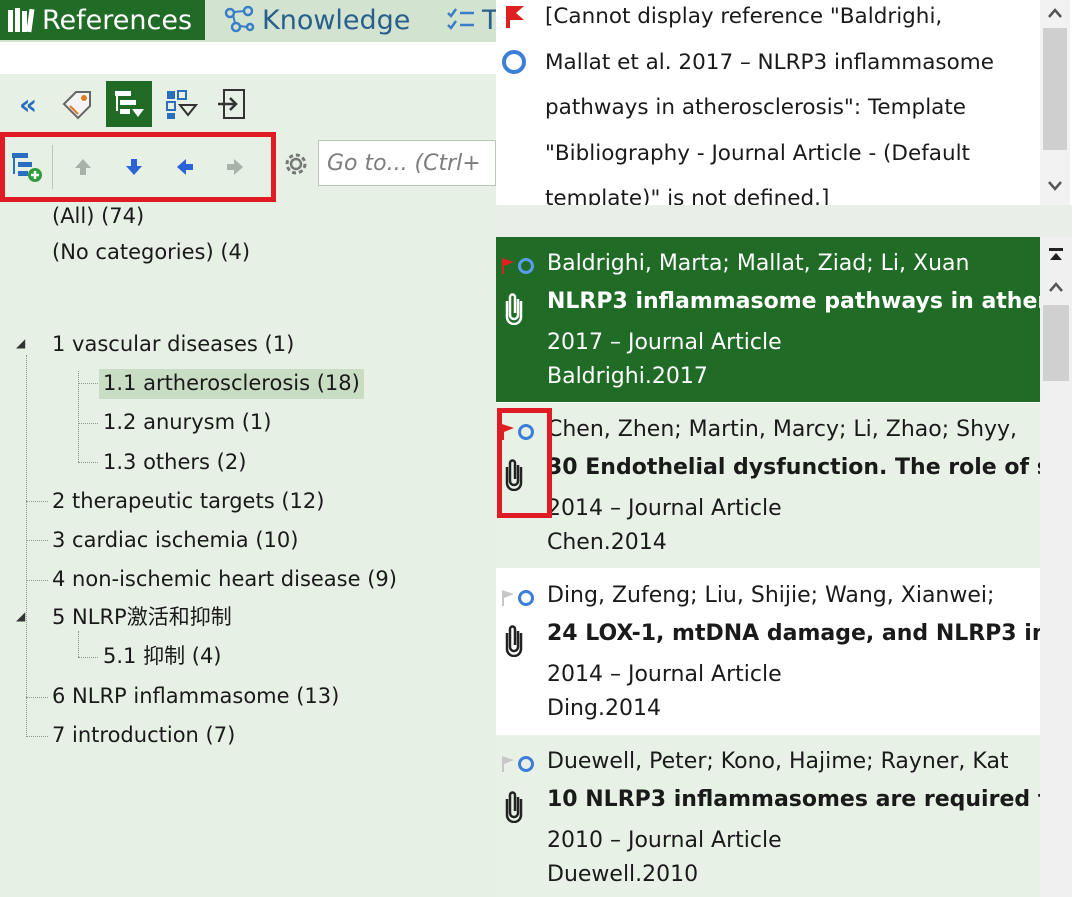 The height and width of the screenshot is (897, 1080). What do you see at coordinates (769, 62) in the screenshot?
I see `preview-line: Mallat et al. 2017 – NLRP3 inflammasome` at bounding box center [769, 62].